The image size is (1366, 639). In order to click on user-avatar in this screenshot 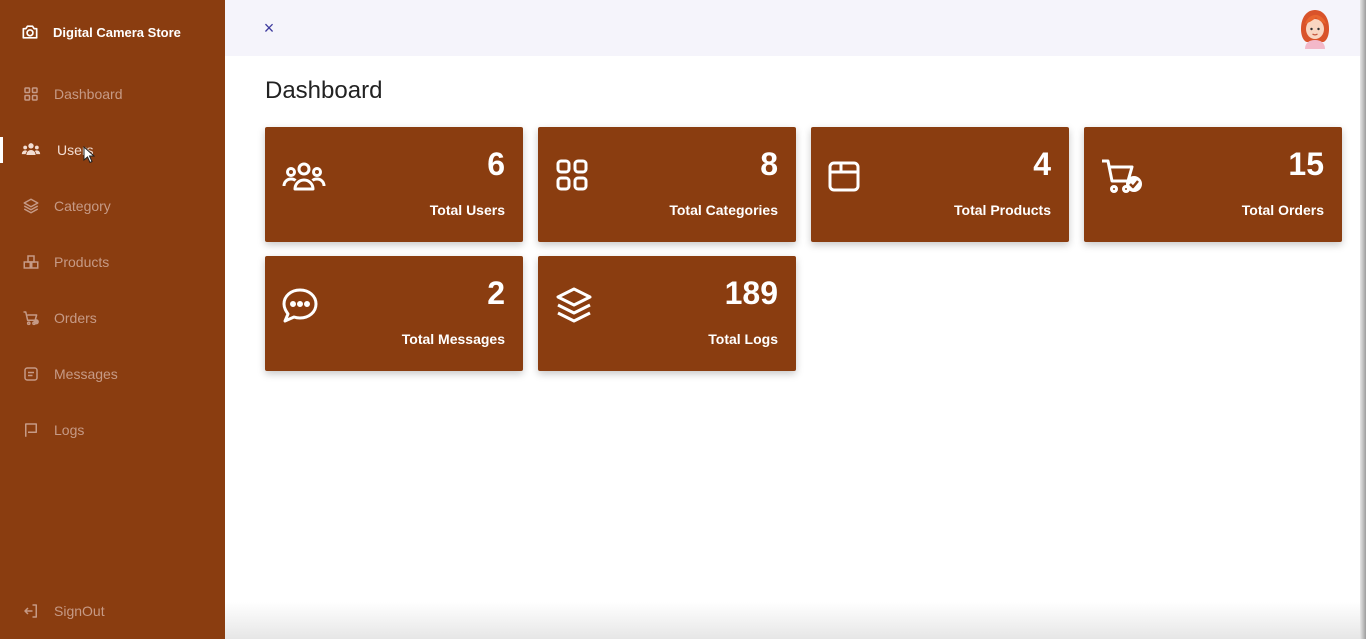, I will do `click(1315, 28)`.